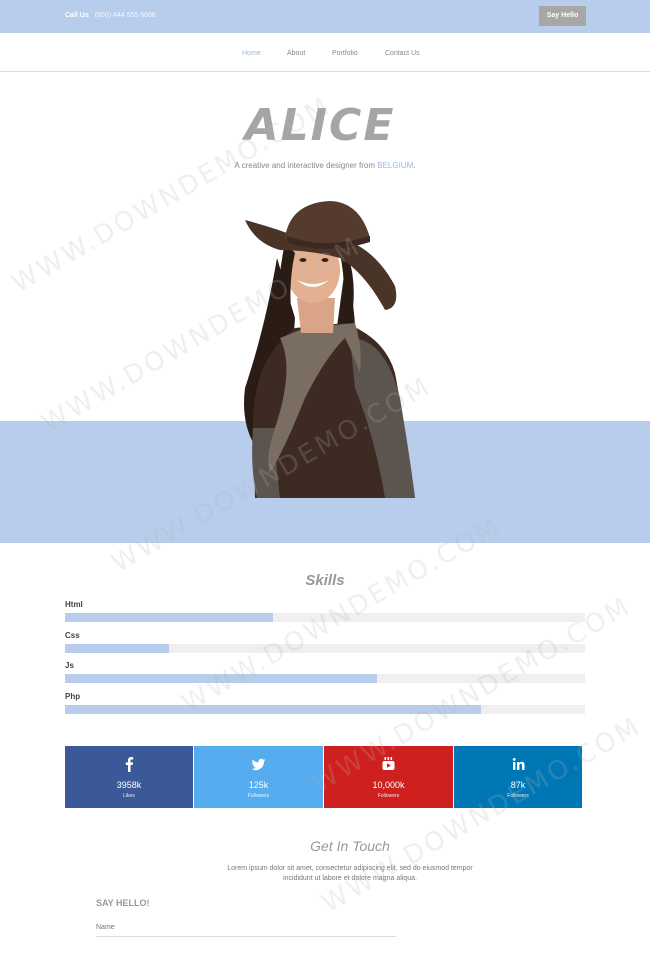 The width and height of the screenshot is (650, 955). I want to click on nav-portfolio: Portfolio, so click(345, 53).